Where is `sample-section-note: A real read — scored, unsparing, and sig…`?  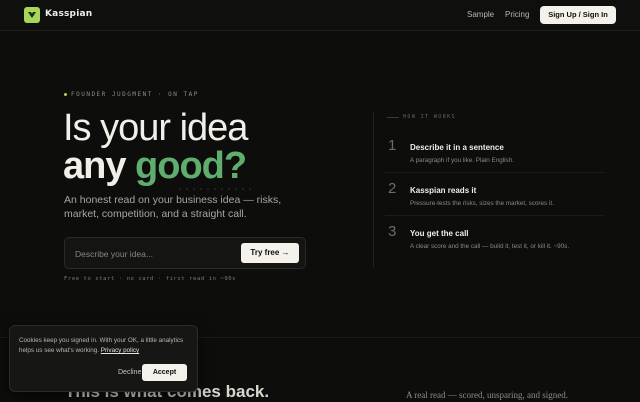 sample-section-note: A real read — scored, unsparing, and sig… is located at coordinates (487, 395).